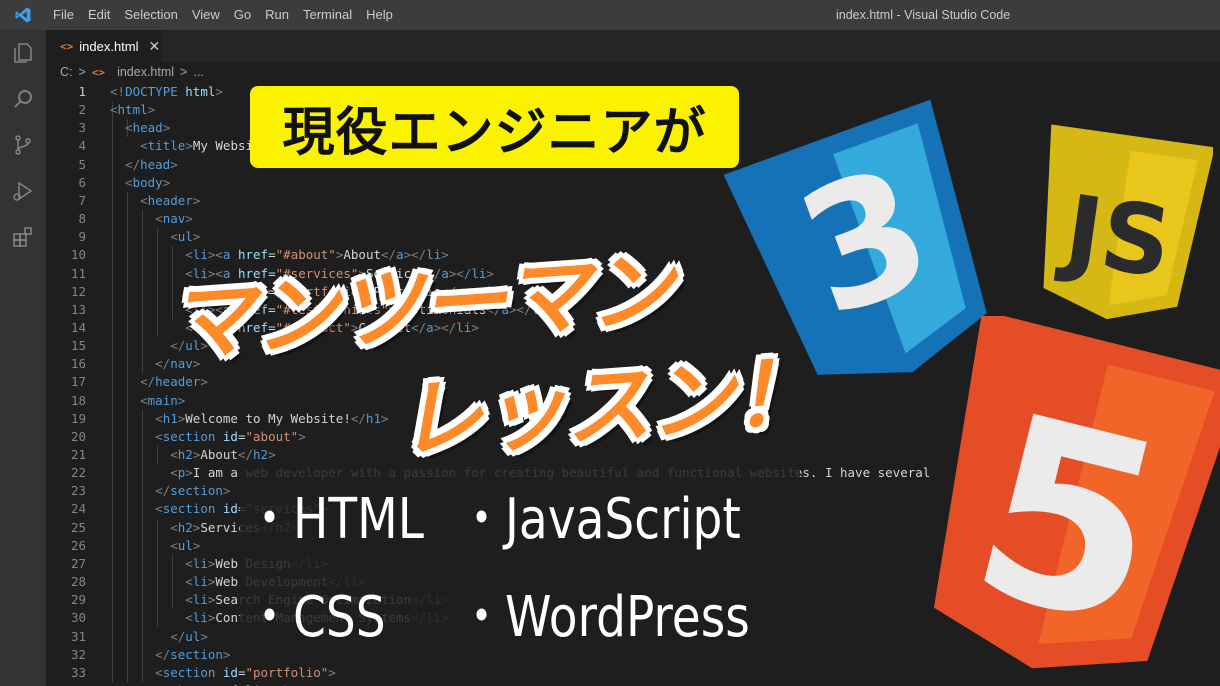  What do you see at coordinates (78, 582) in the screenshot?
I see `line-number: 28` at bounding box center [78, 582].